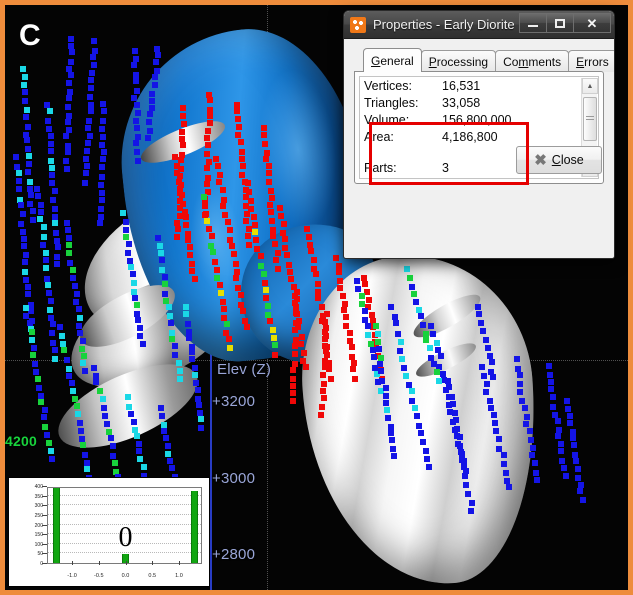  What do you see at coordinates (591, 61) in the screenshot?
I see `tab-errors: Errors` at bounding box center [591, 61].